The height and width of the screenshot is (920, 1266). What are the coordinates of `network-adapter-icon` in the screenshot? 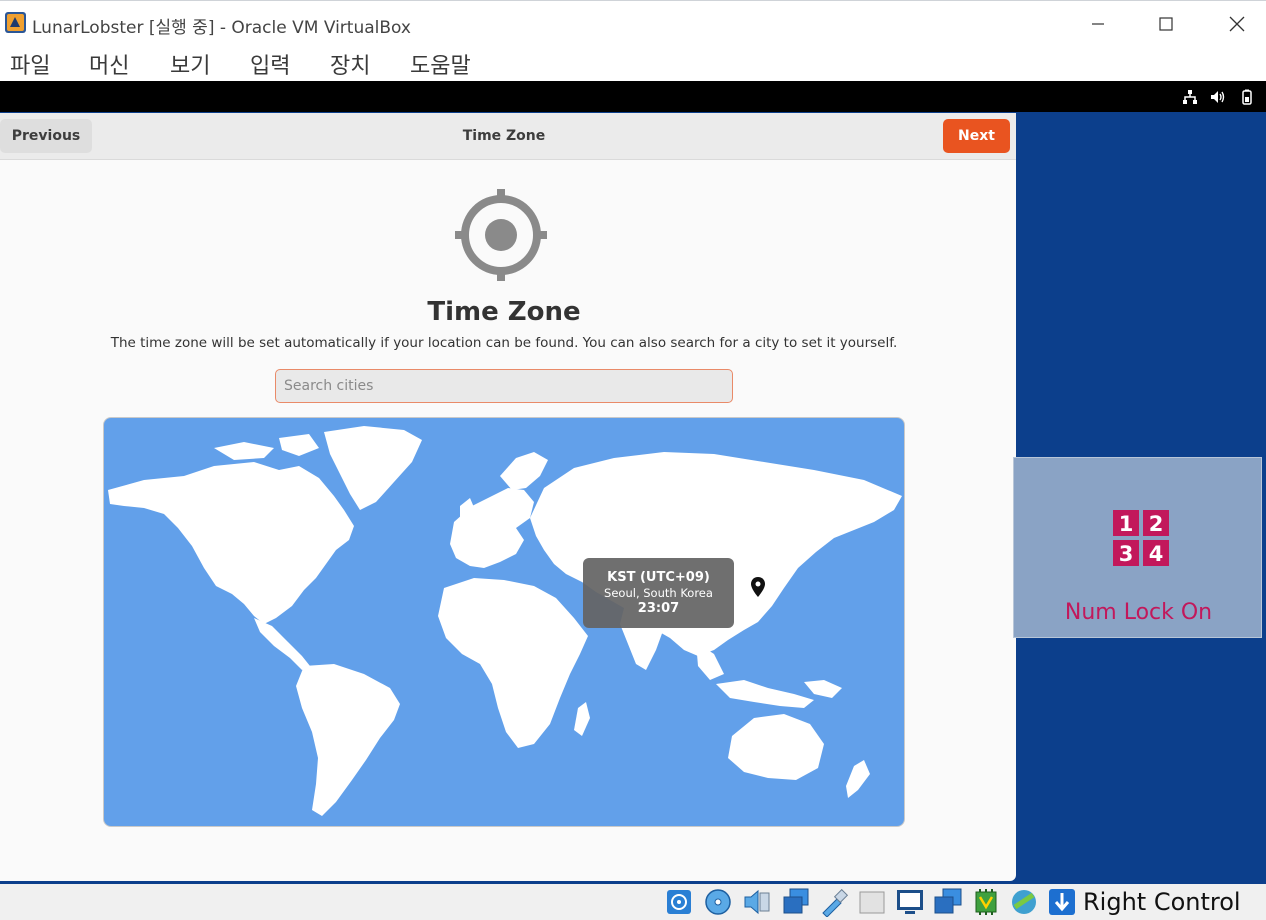 It's located at (796, 902).